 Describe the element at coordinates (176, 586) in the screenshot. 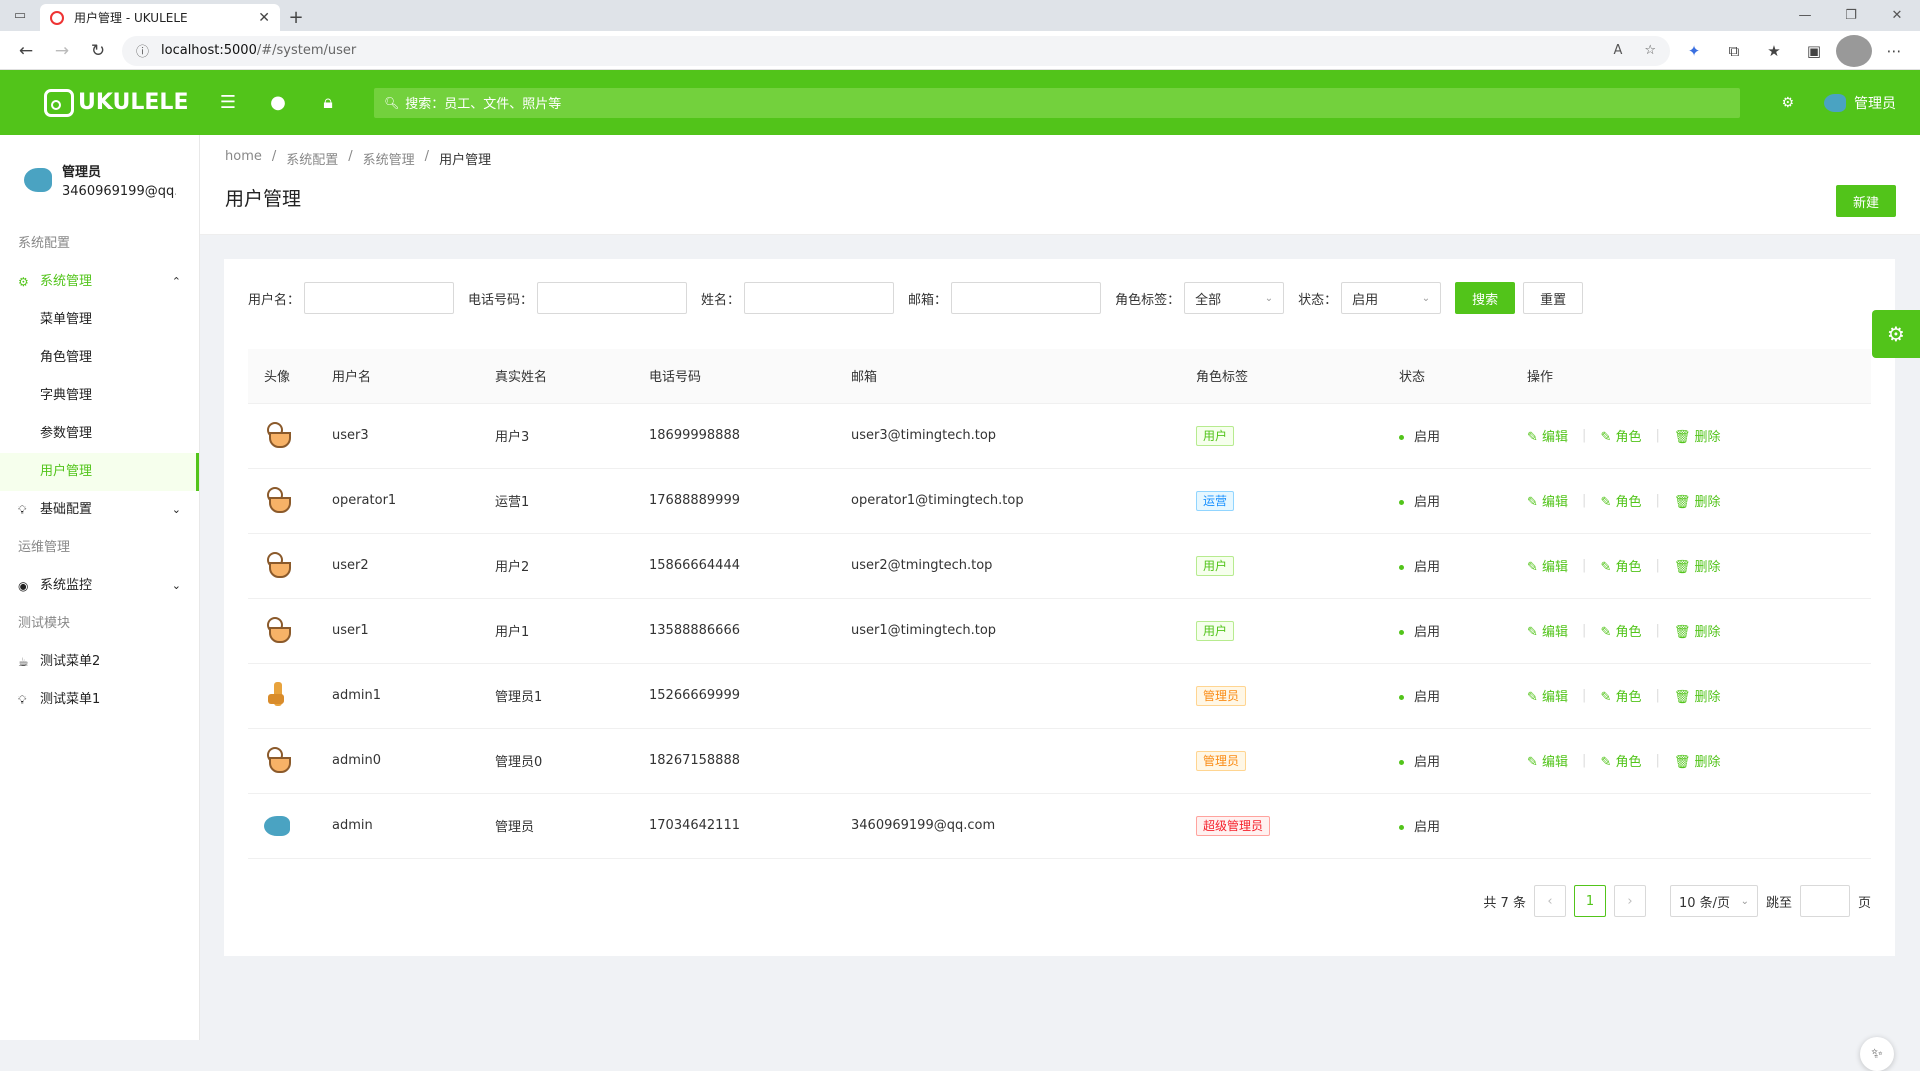

I see `chevron-down-icon: ⌄` at that location.